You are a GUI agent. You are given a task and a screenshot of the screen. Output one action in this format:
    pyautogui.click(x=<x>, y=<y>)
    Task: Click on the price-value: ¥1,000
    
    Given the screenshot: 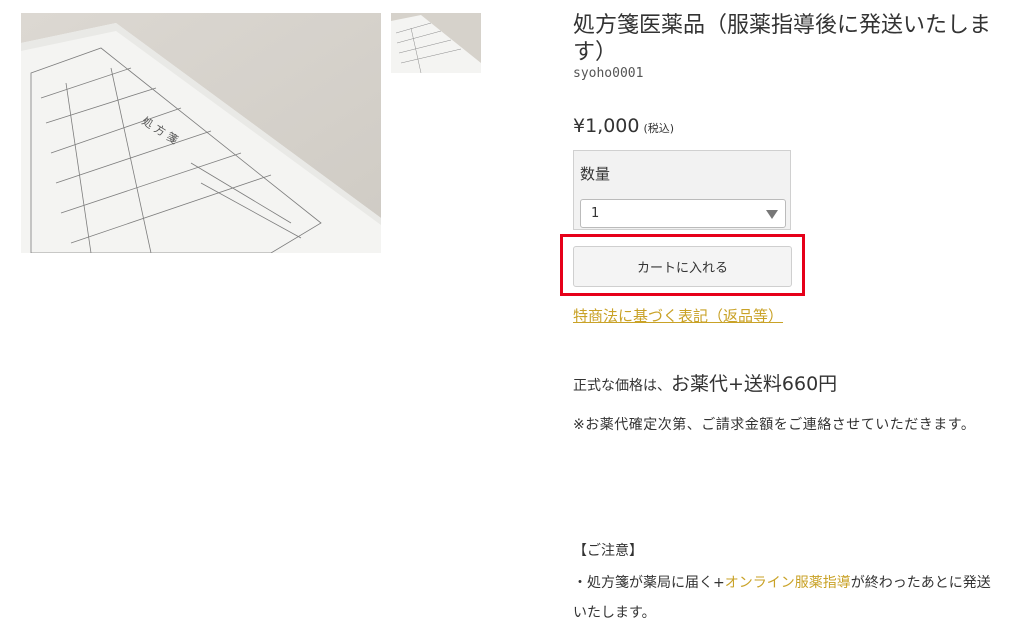 What is the action you would take?
    pyautogui.click(x=606, y=126)
    